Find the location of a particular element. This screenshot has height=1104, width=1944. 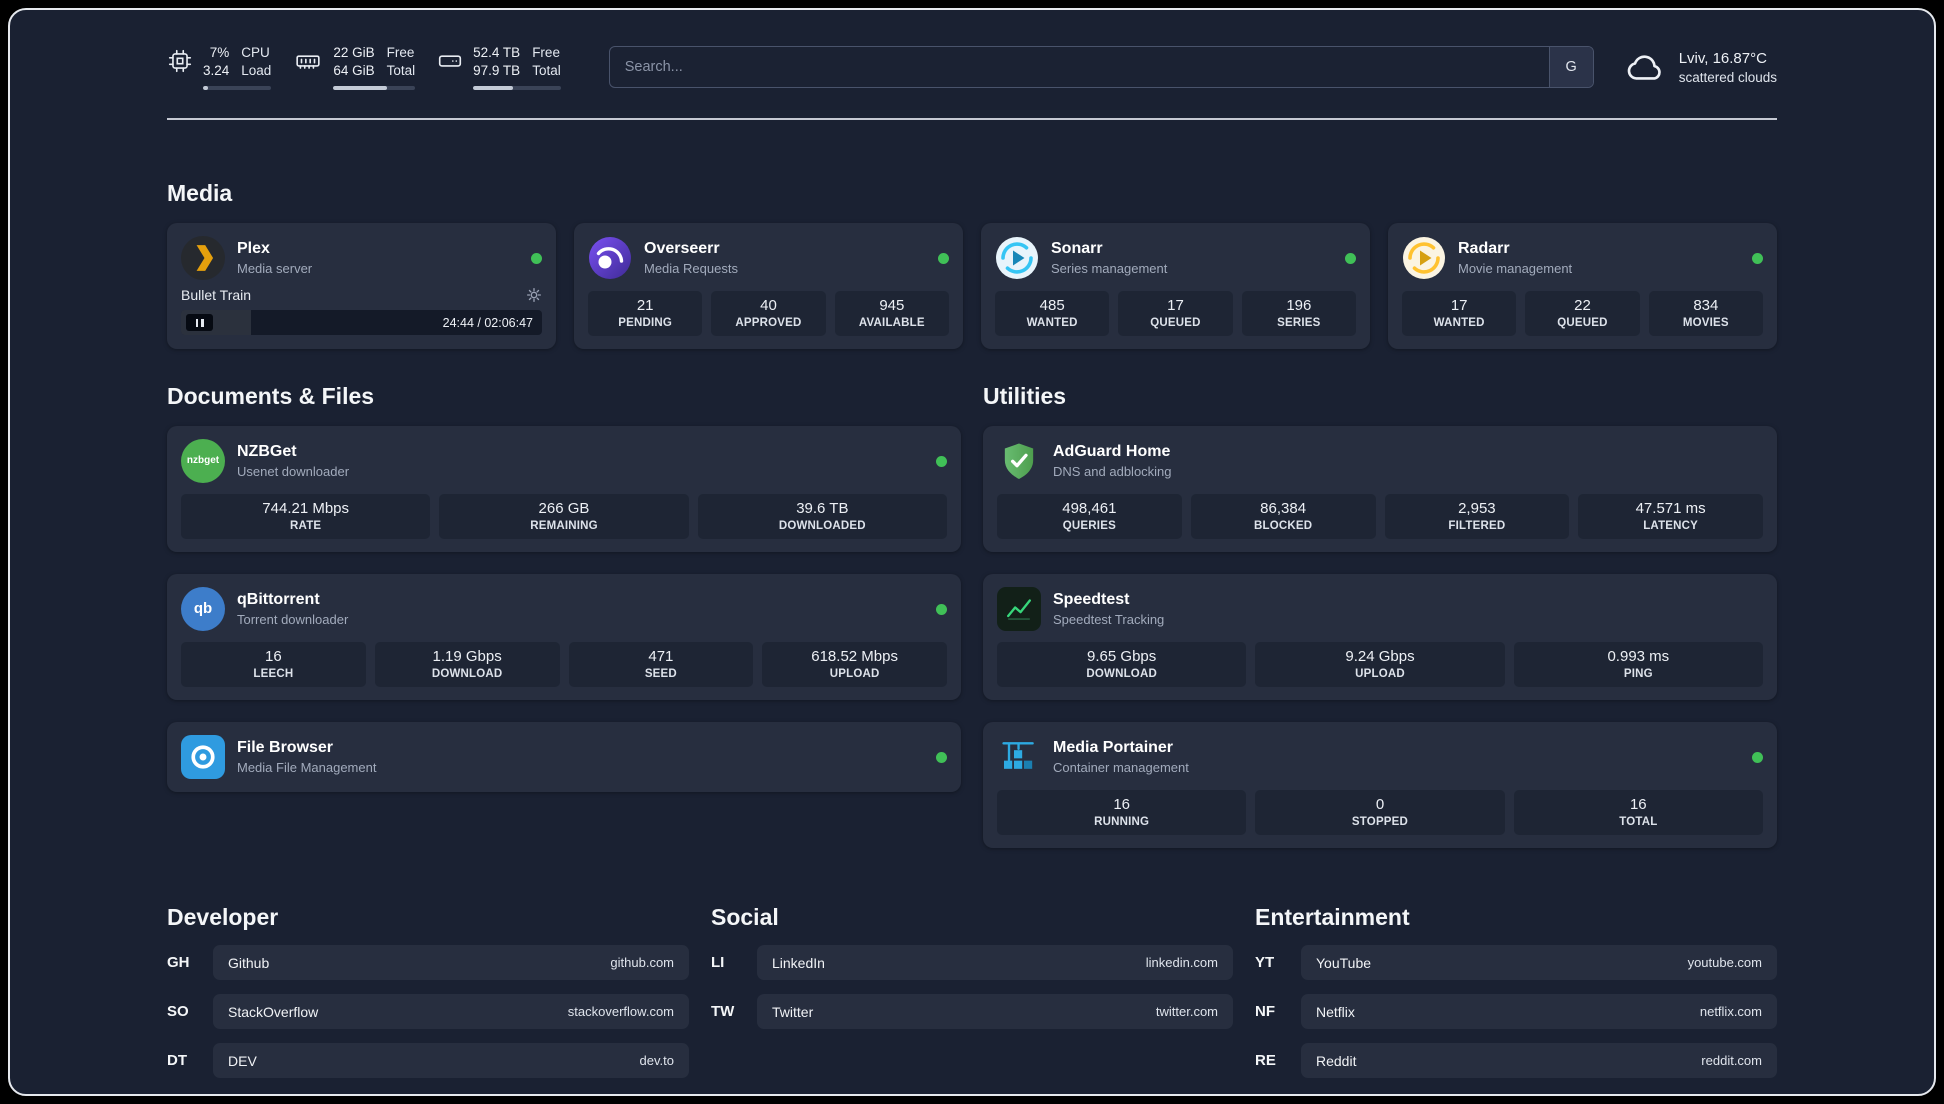

playback-progress-bar: 24:44 / 02:06:47 is located at coordinates (361, 323).